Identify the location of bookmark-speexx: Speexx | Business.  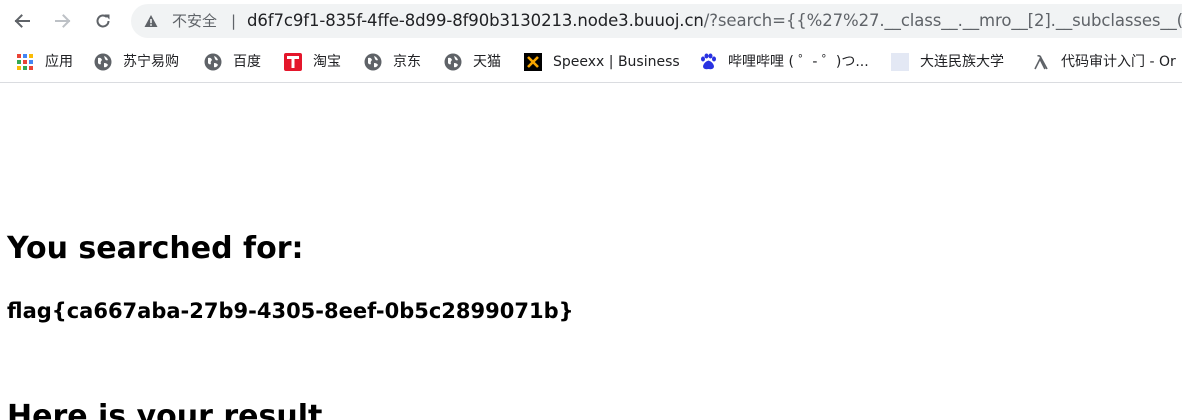
(602, 62).